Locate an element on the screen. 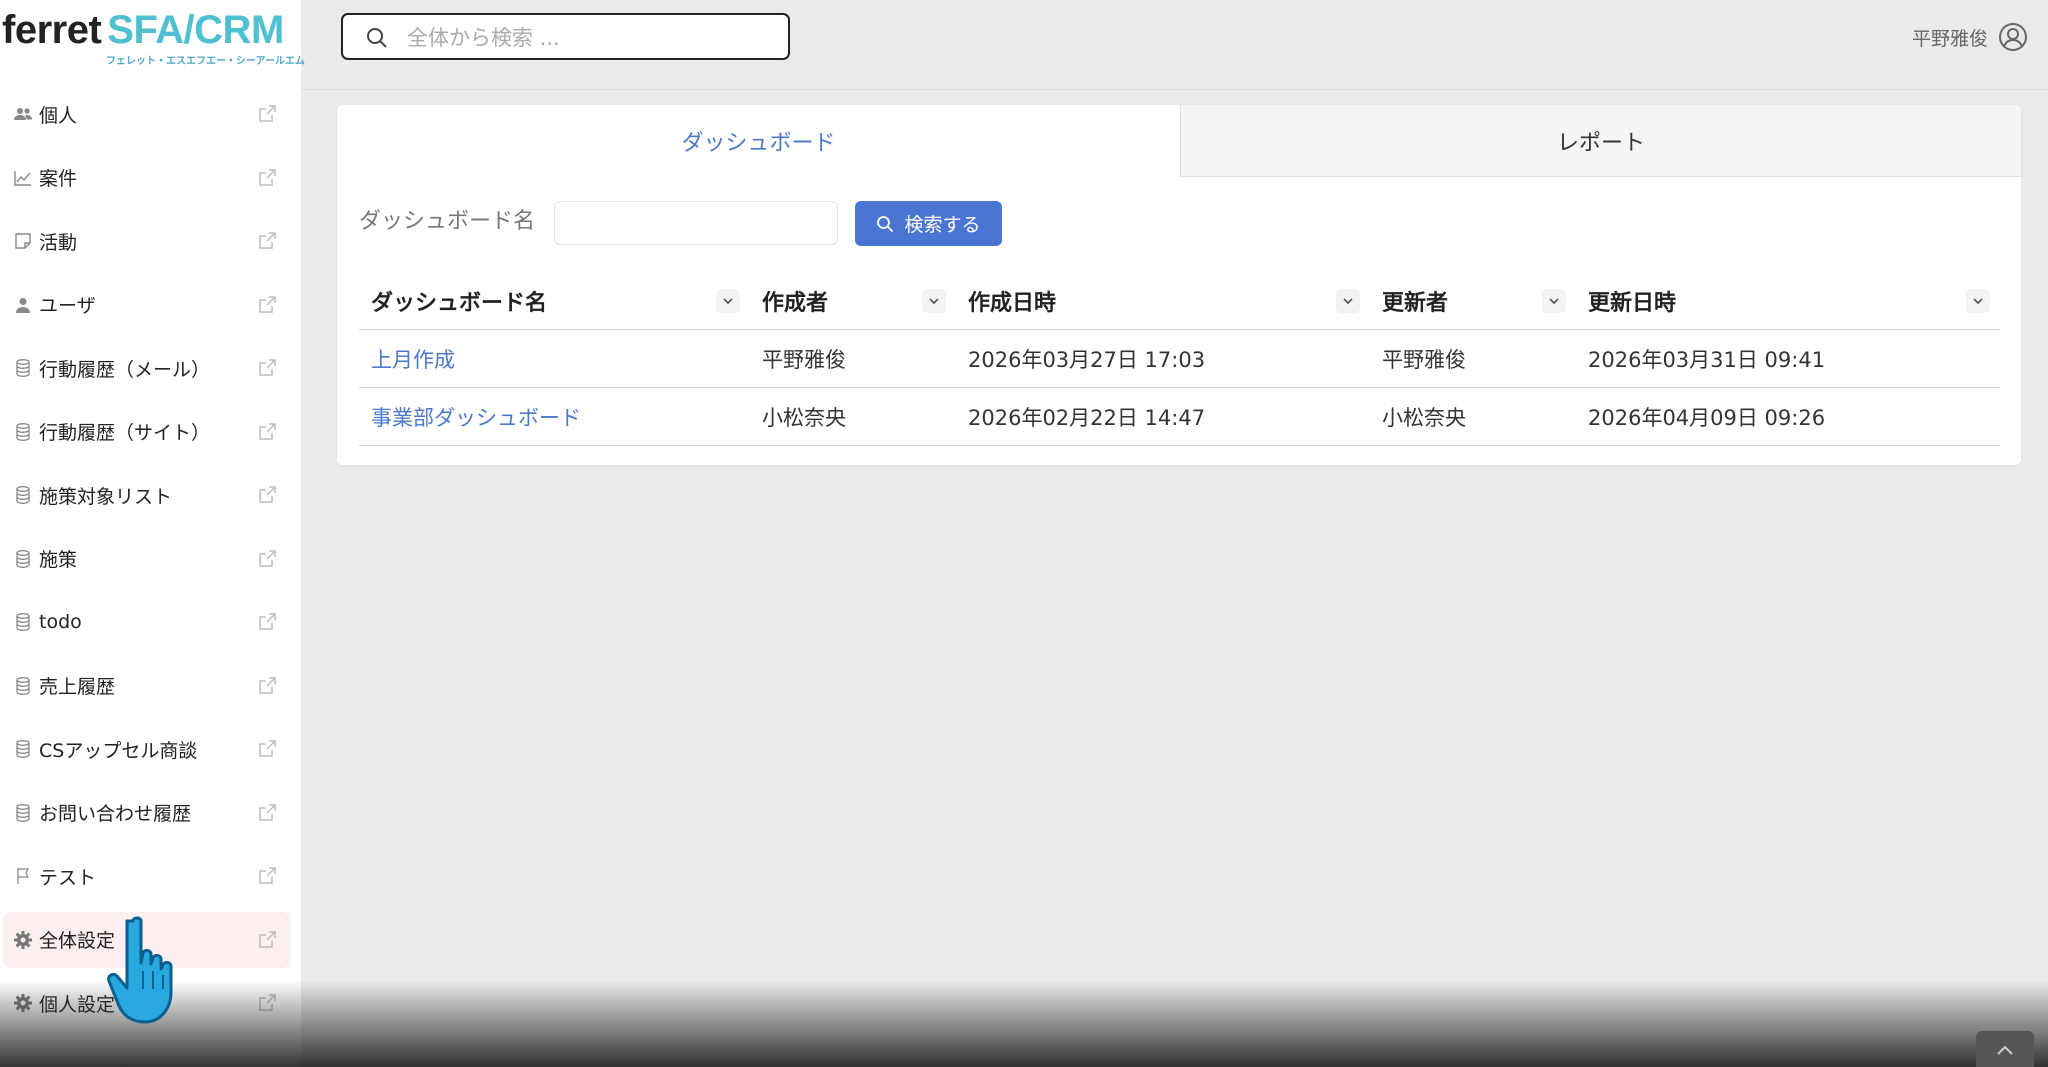 This screenshot has width=2048, height=1067. updater-cell: 小松奈央 is located at coordinates (1473, 416).